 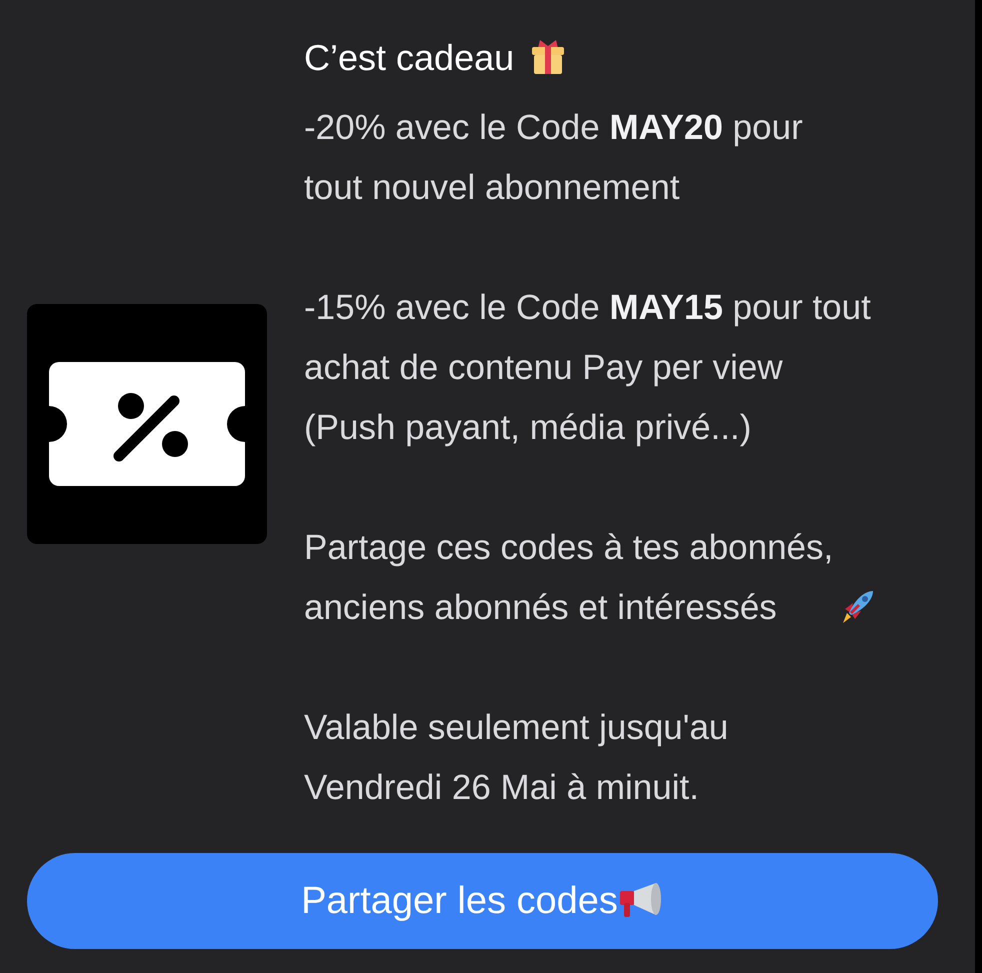 I want to click on megaphone-icon, so click(x=641, y=901).